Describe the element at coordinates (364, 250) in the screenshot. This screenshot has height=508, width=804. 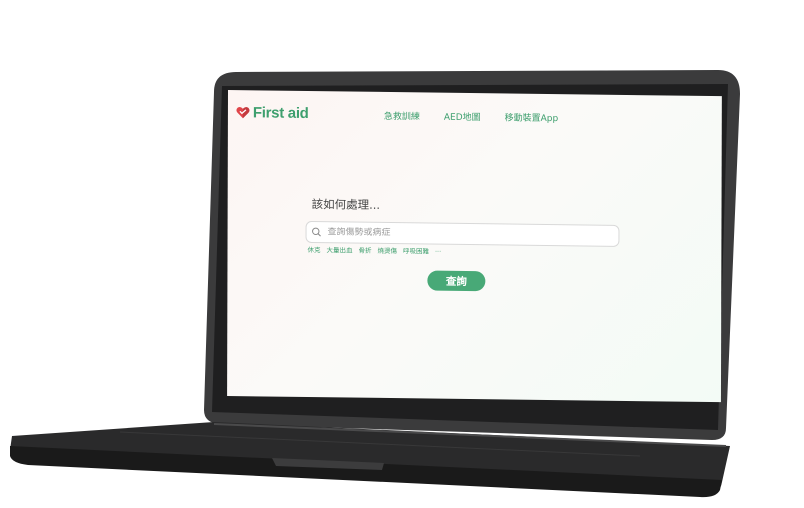
I see `tag-fracture: 骨折` at that location.